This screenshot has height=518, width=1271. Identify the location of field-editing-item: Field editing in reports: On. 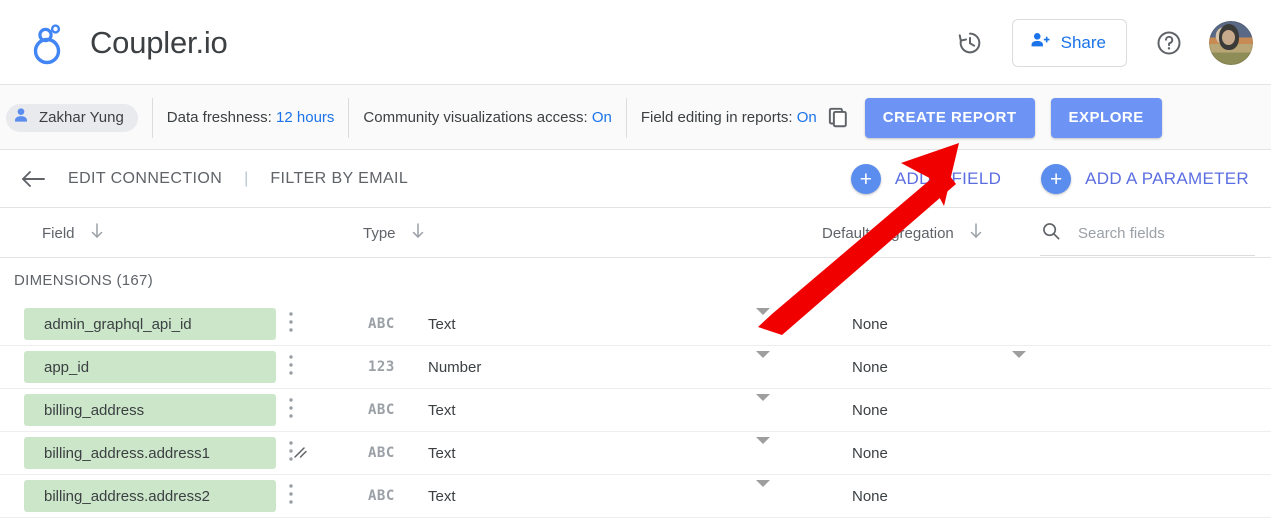
(729, 117).